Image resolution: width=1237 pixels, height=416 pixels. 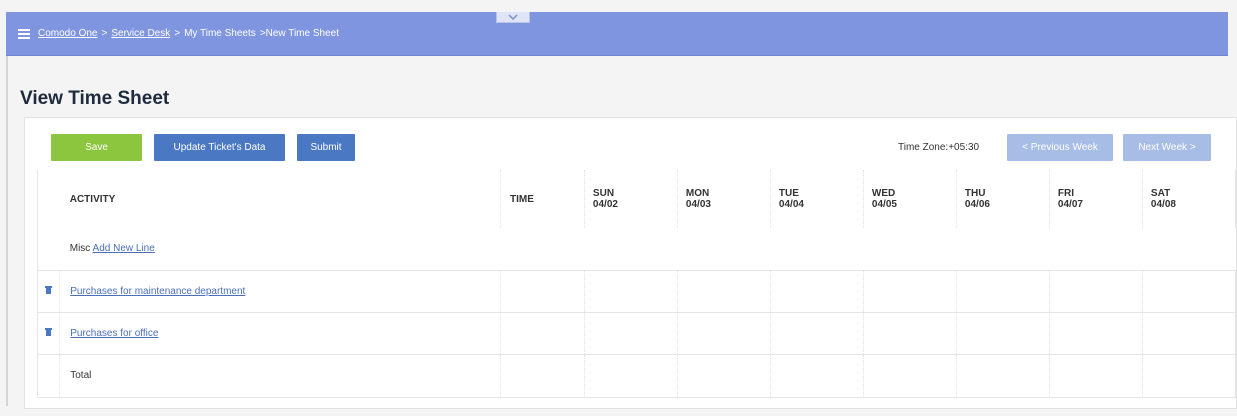 What do you see at coordinates (157, 291) in the screenshot?
I see `activity-link: Purchases for maintenance department` at bounding box center [157, 291].